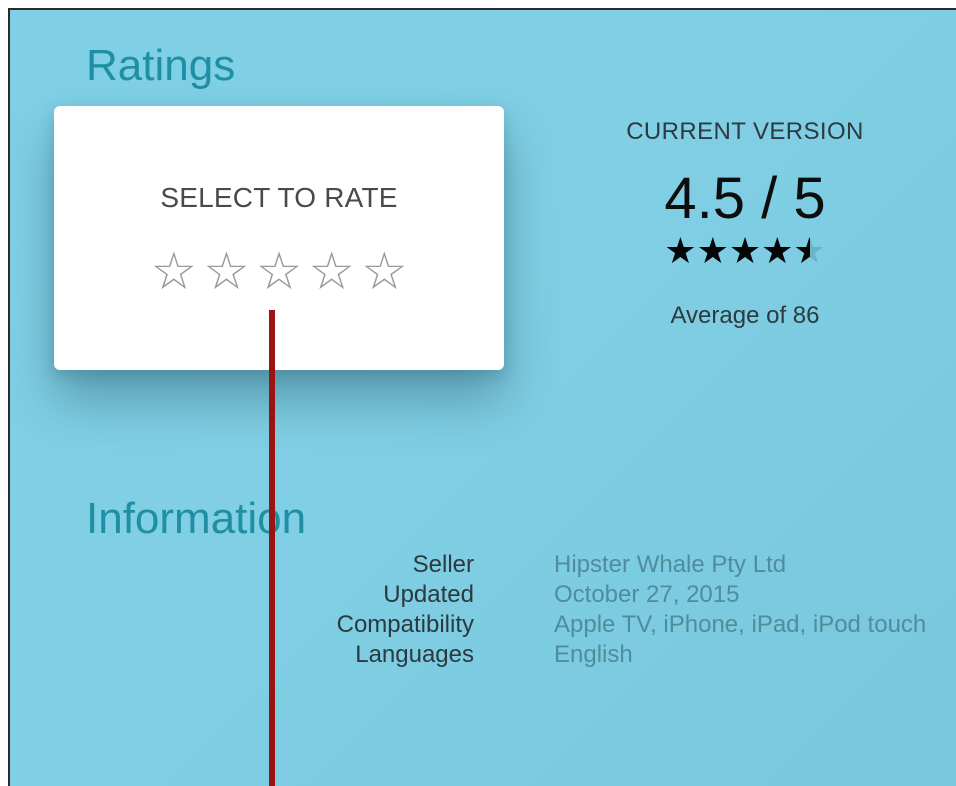 This screenshot has width=956, height=786. I want to click on rating-average-count: Average of 86, so click(745, 315).